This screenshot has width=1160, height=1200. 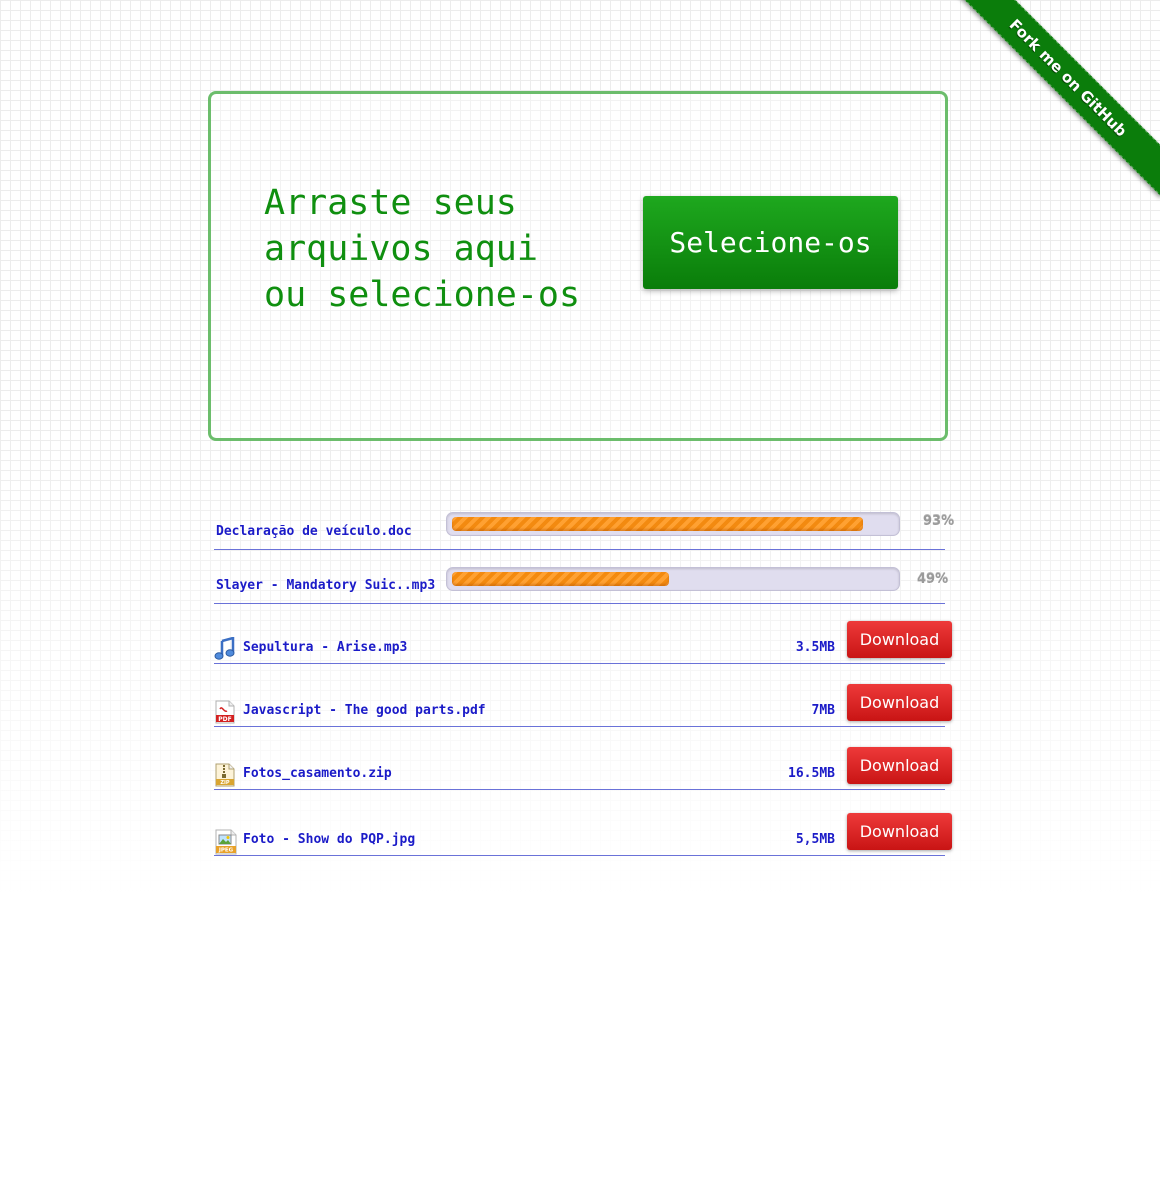 I want to click on music-note-icon, so click(x=225, y=648).